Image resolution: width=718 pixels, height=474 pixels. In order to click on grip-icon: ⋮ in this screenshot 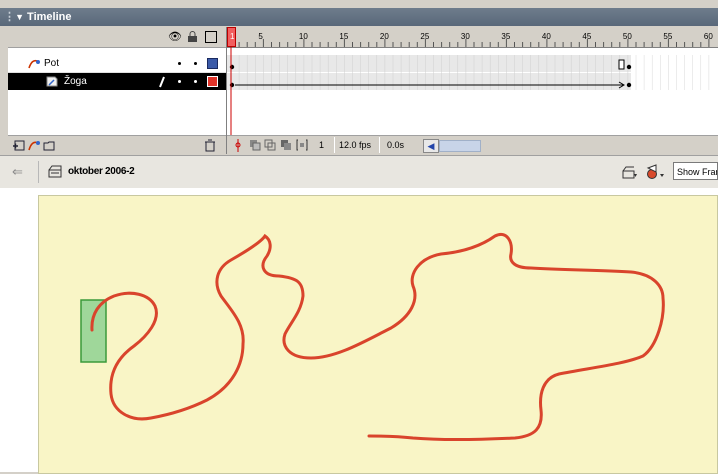, I will do `click(9, 17)`.